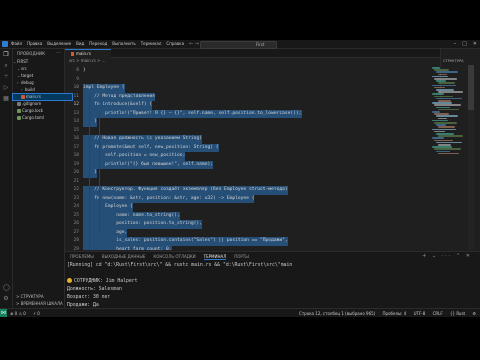 The image size is (480, 360). I want to click on minimize-icon: –, so click(455, 44).